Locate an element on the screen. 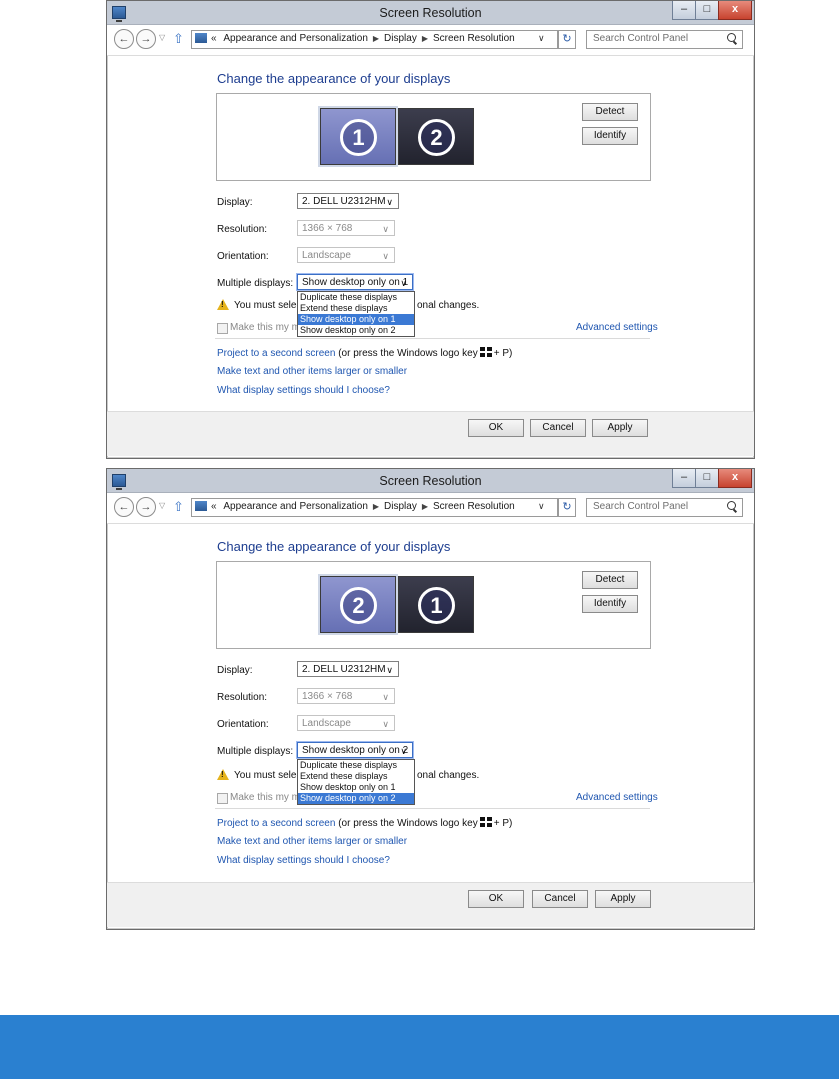  dropdown-option: Show desktop only on 2 is located at coordinates (356, 330).